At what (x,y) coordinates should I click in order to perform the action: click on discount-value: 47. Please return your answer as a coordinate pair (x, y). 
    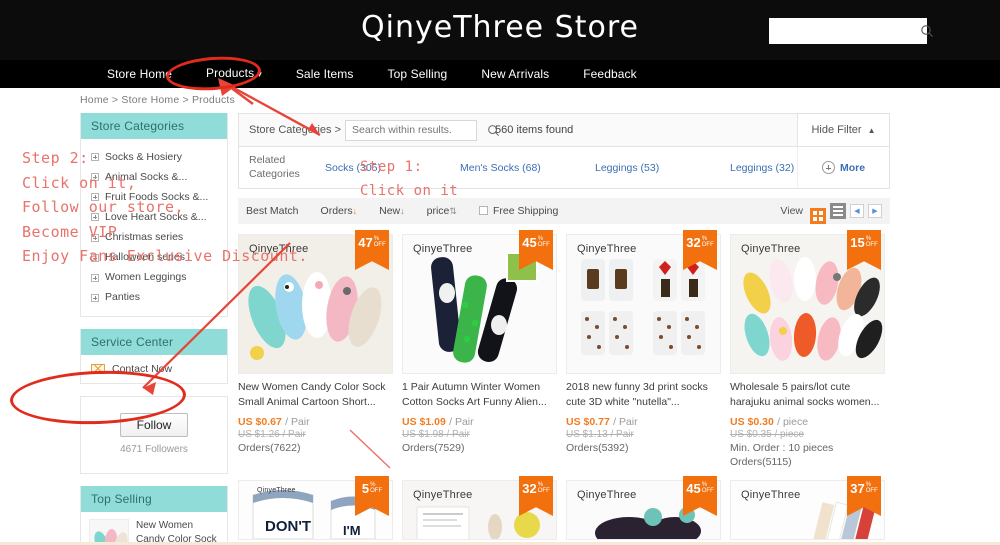
    Looking at the image, I should click on (365, 242).